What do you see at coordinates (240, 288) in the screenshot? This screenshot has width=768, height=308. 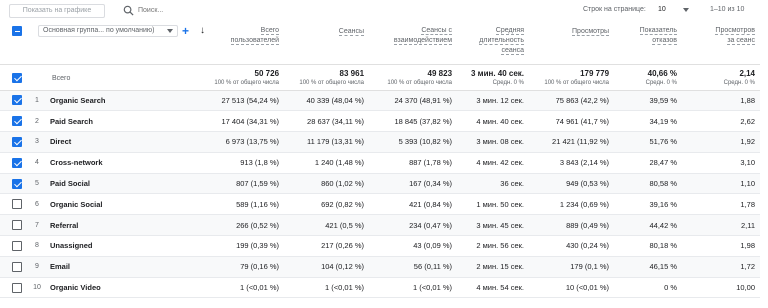 I see `cell-users: 1 (<0,01 %)` at bounding box center [240, 288].